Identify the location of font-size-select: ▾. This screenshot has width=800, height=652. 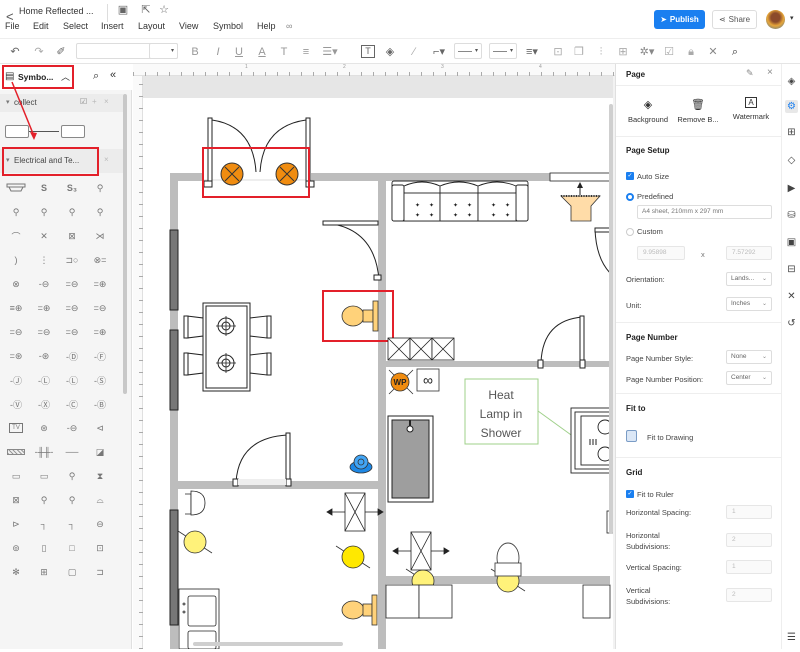
(163, 51).